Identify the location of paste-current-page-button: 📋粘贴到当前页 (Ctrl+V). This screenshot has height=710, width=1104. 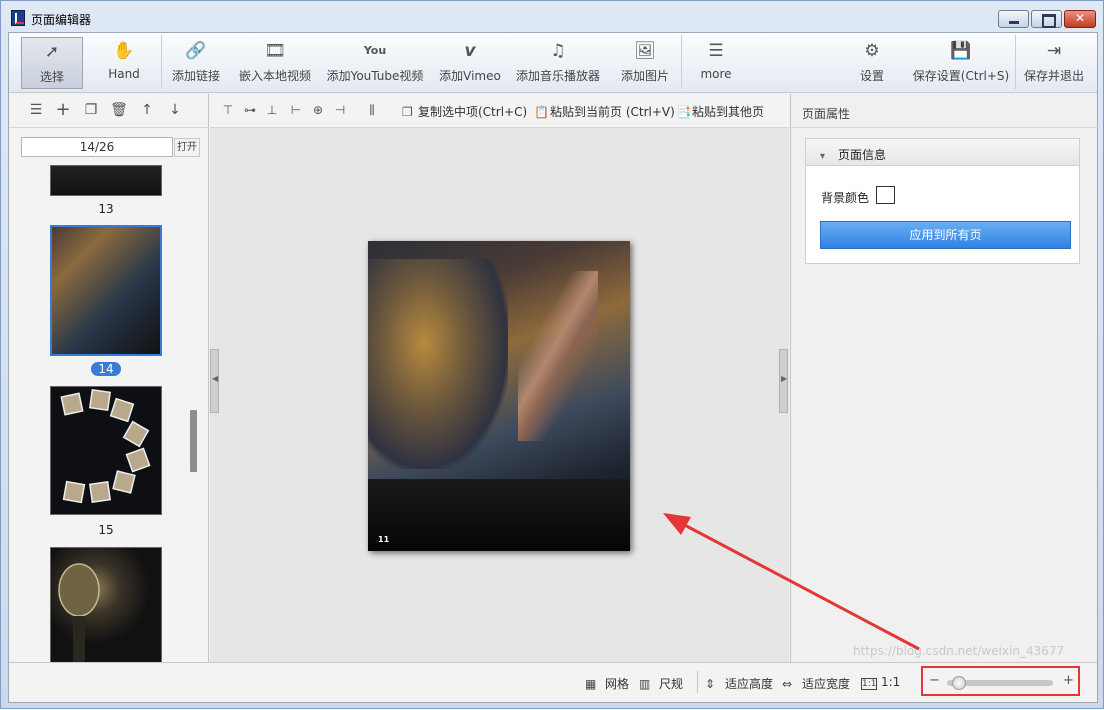
(604, 111).